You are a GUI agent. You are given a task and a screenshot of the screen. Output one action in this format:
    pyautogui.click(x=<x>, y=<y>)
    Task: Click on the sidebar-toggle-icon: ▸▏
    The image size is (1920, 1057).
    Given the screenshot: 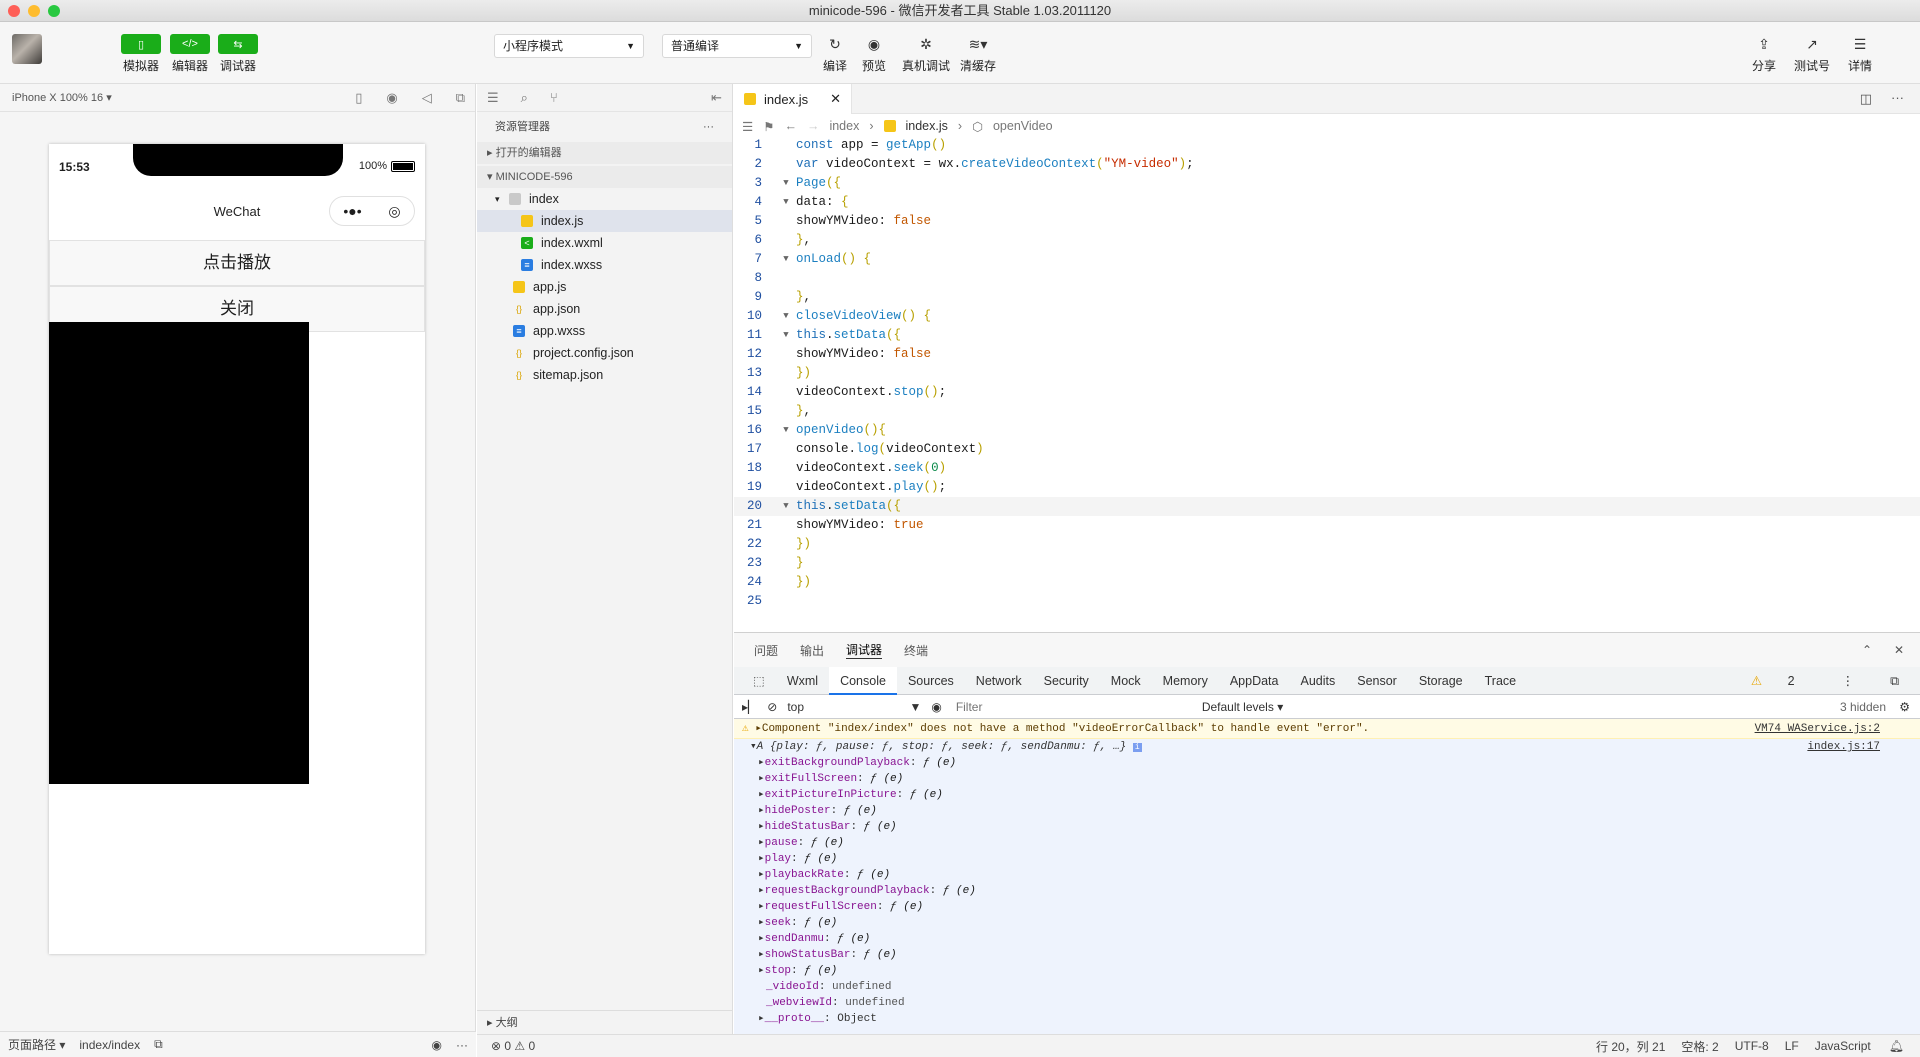 What is the action you would take?
    pyautogui.click(x=749, y=707)
    